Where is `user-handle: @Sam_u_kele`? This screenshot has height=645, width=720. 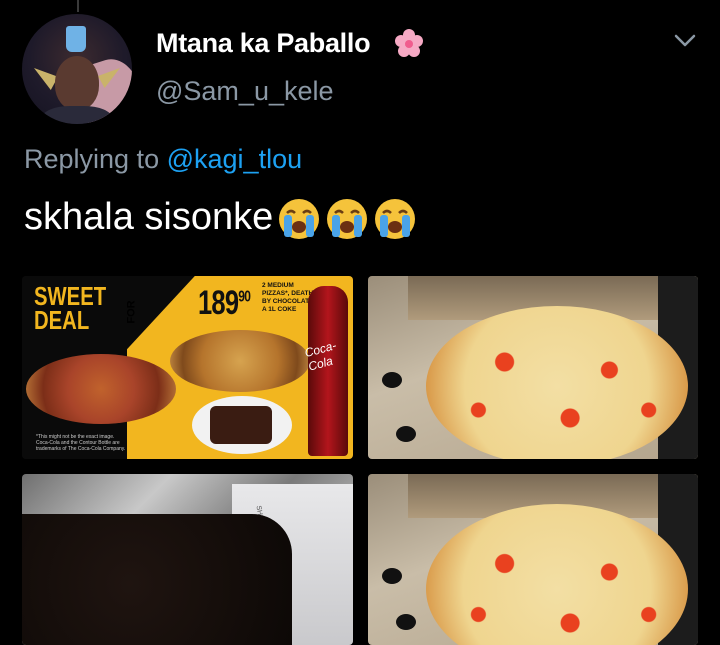
user-handle: @Sam_u_kele is located at coordinates (245, 91).